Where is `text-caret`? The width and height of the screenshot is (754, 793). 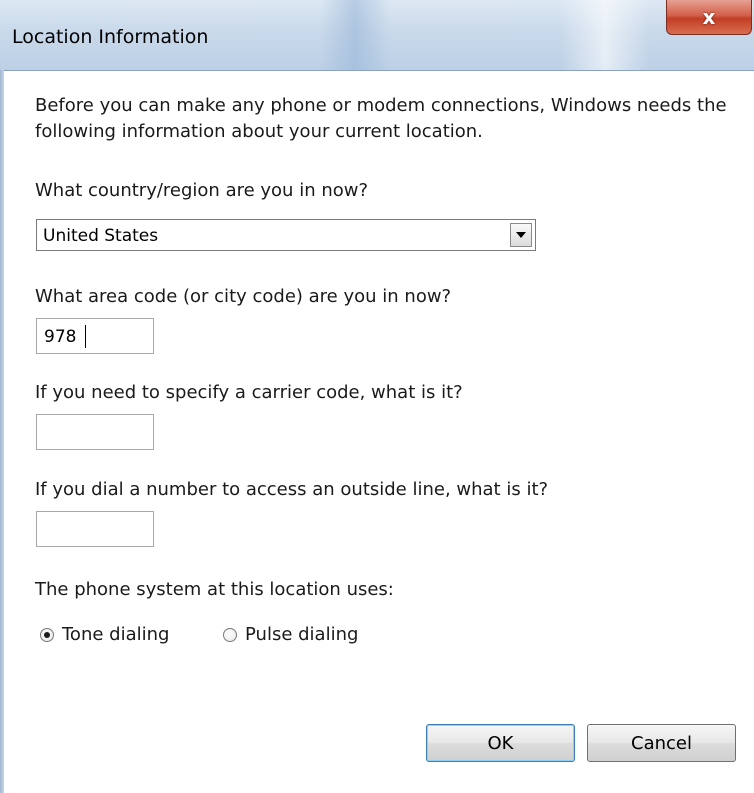 text-caret is located at coordinates (85, 336).